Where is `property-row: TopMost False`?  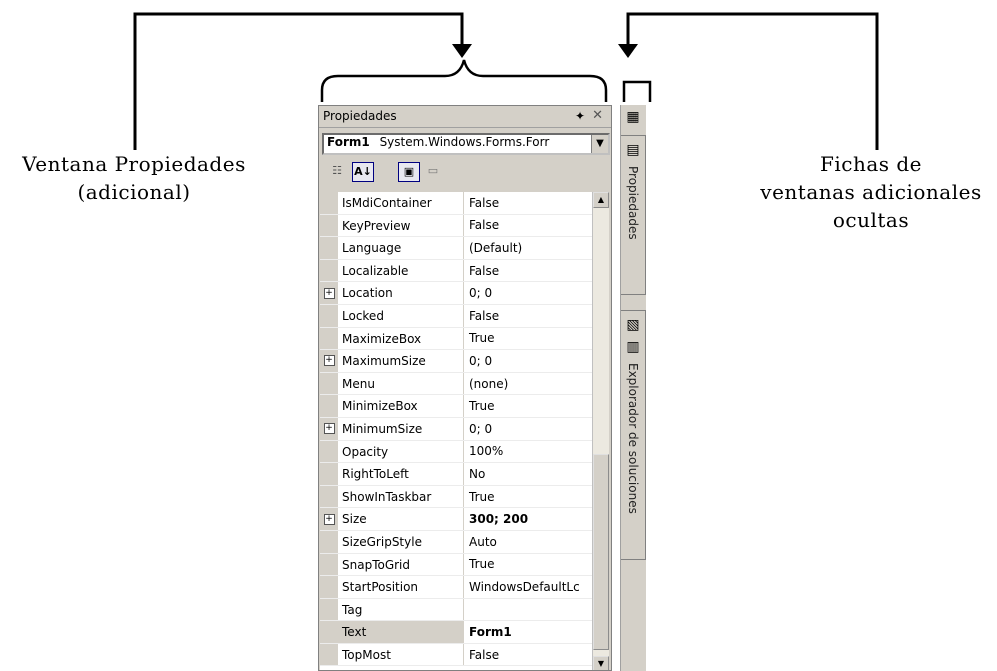
property-row: TopMost False is located at coordinates (457, 655).